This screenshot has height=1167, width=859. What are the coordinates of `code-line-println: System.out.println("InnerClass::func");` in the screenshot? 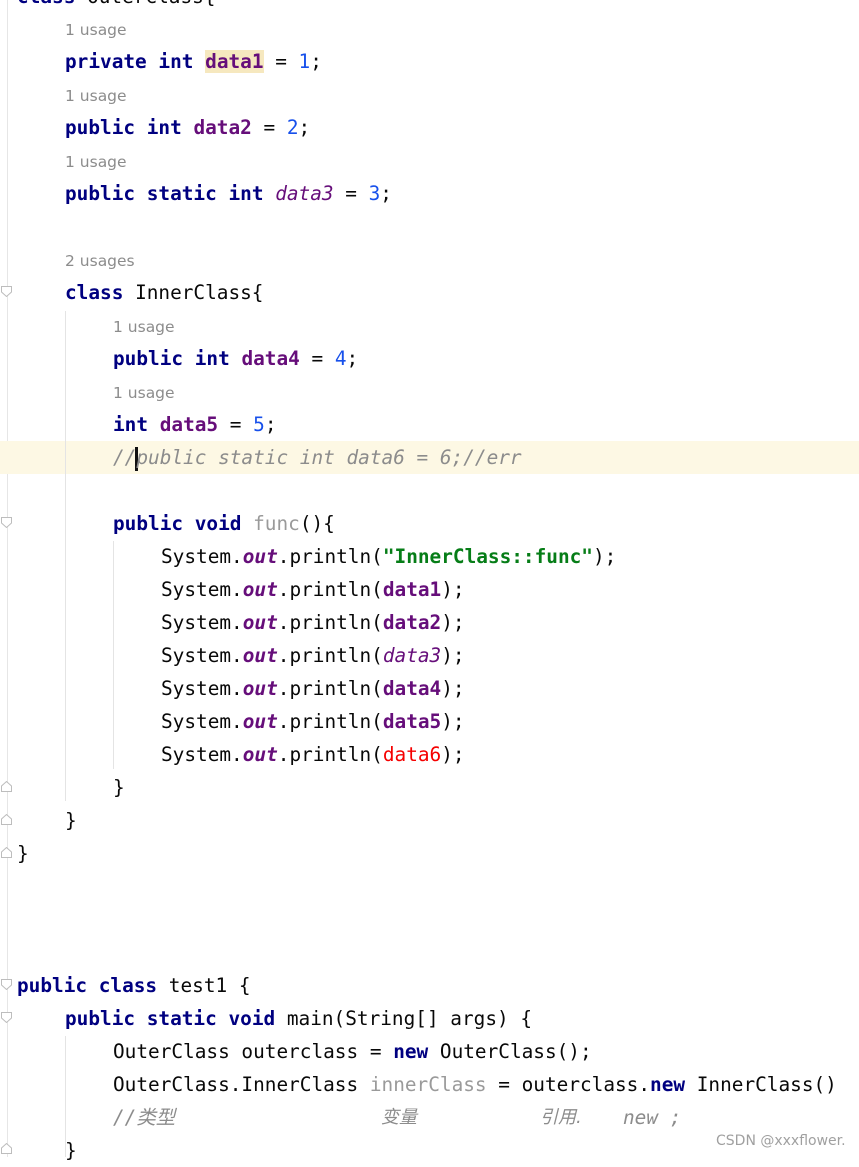 It's located at (388, 556).